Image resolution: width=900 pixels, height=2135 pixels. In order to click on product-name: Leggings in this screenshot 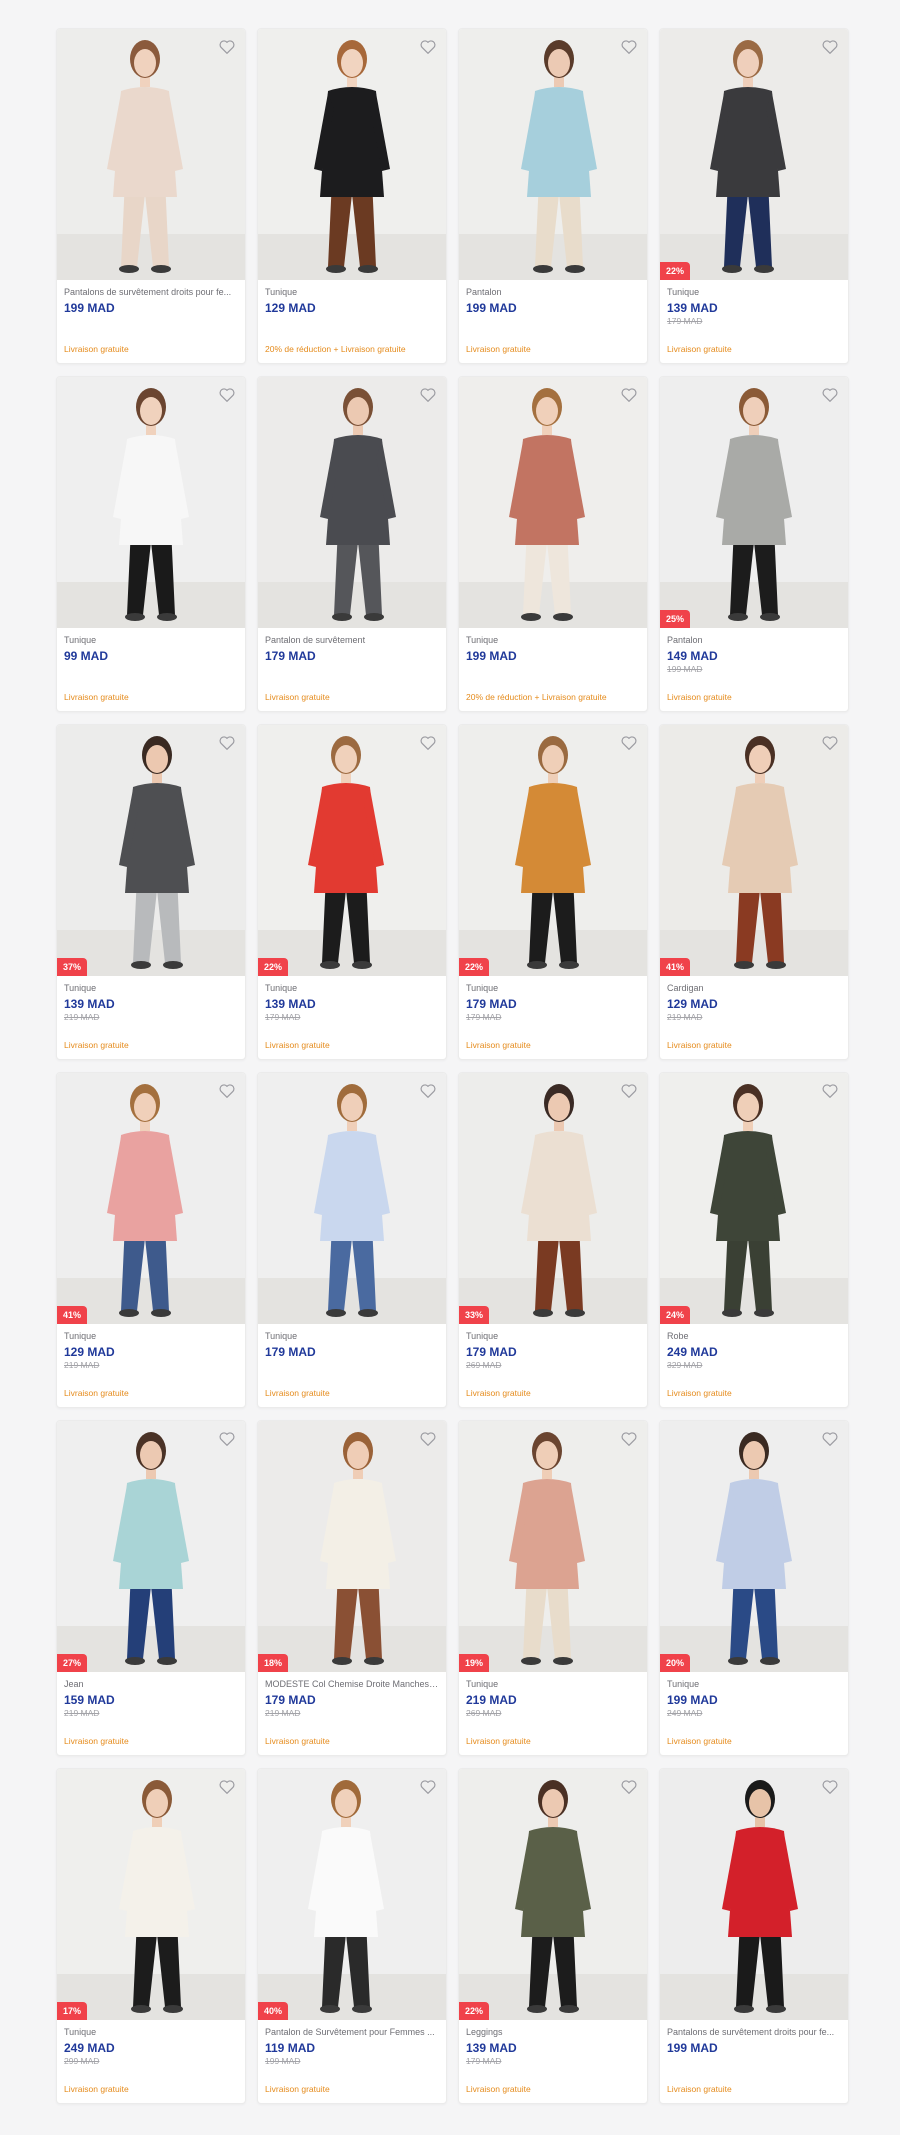, I will do `click(553, 2032)`.